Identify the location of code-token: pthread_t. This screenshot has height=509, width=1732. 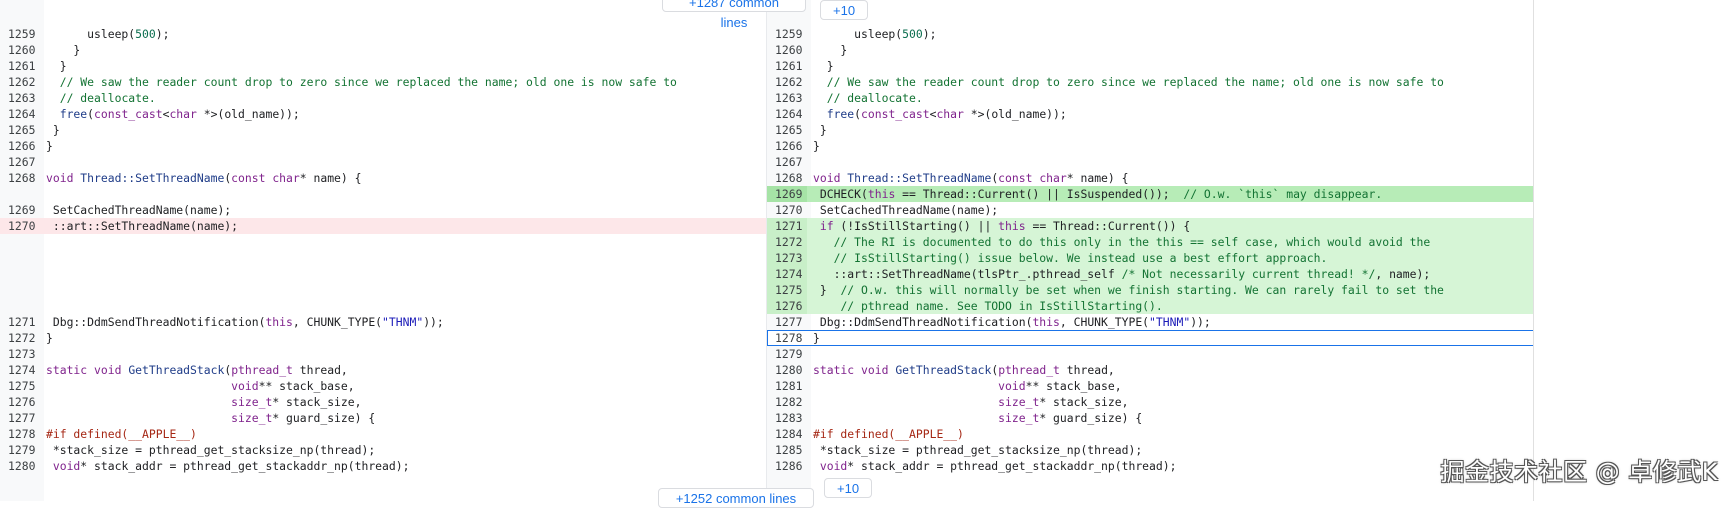
(1029, 370).